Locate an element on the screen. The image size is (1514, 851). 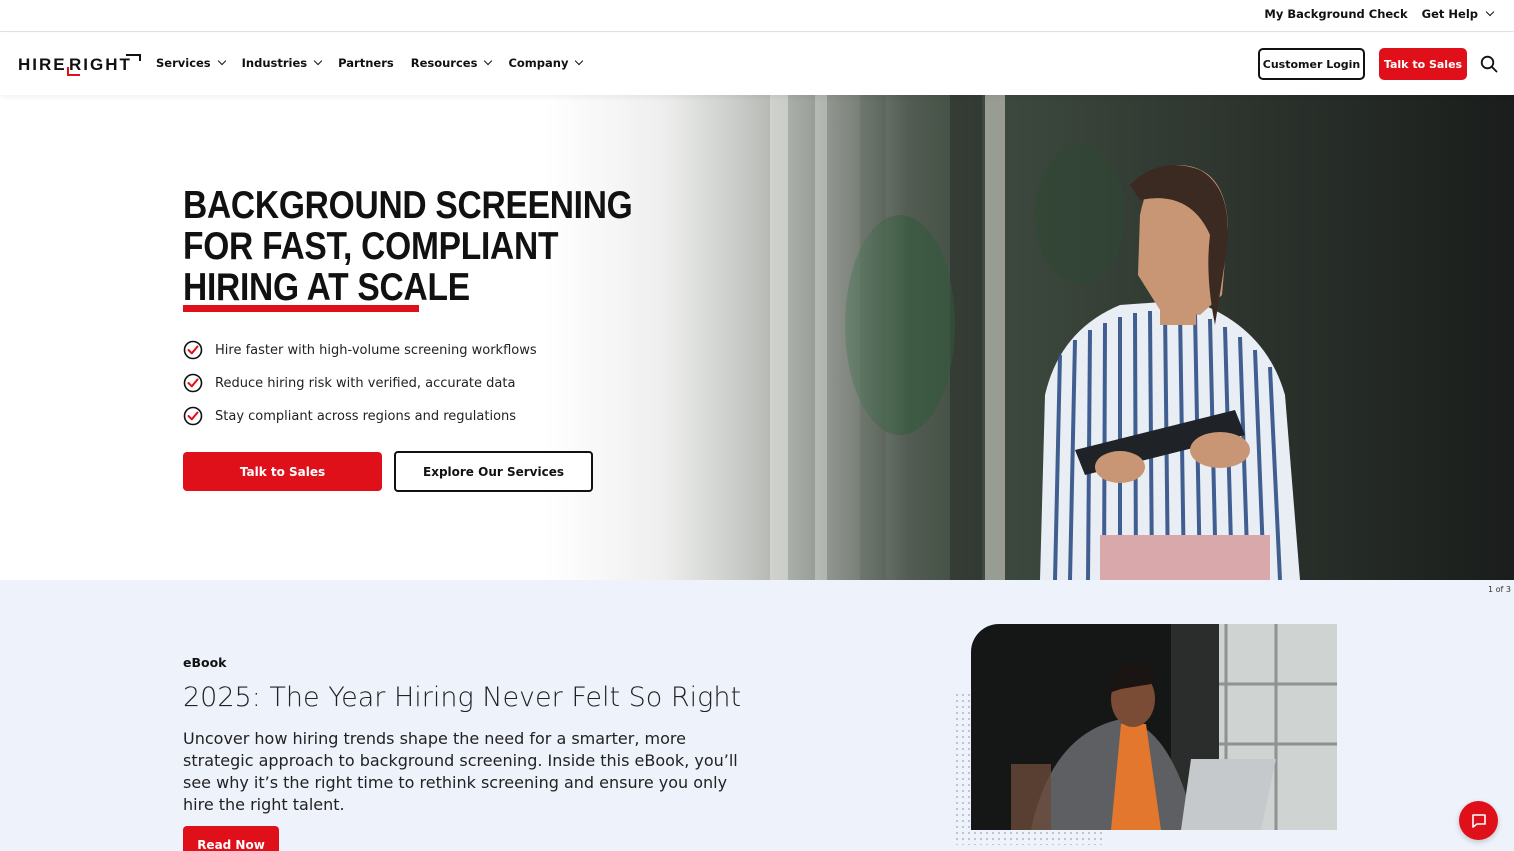
nav-item-services: Services is located at coordinates (191, 63).